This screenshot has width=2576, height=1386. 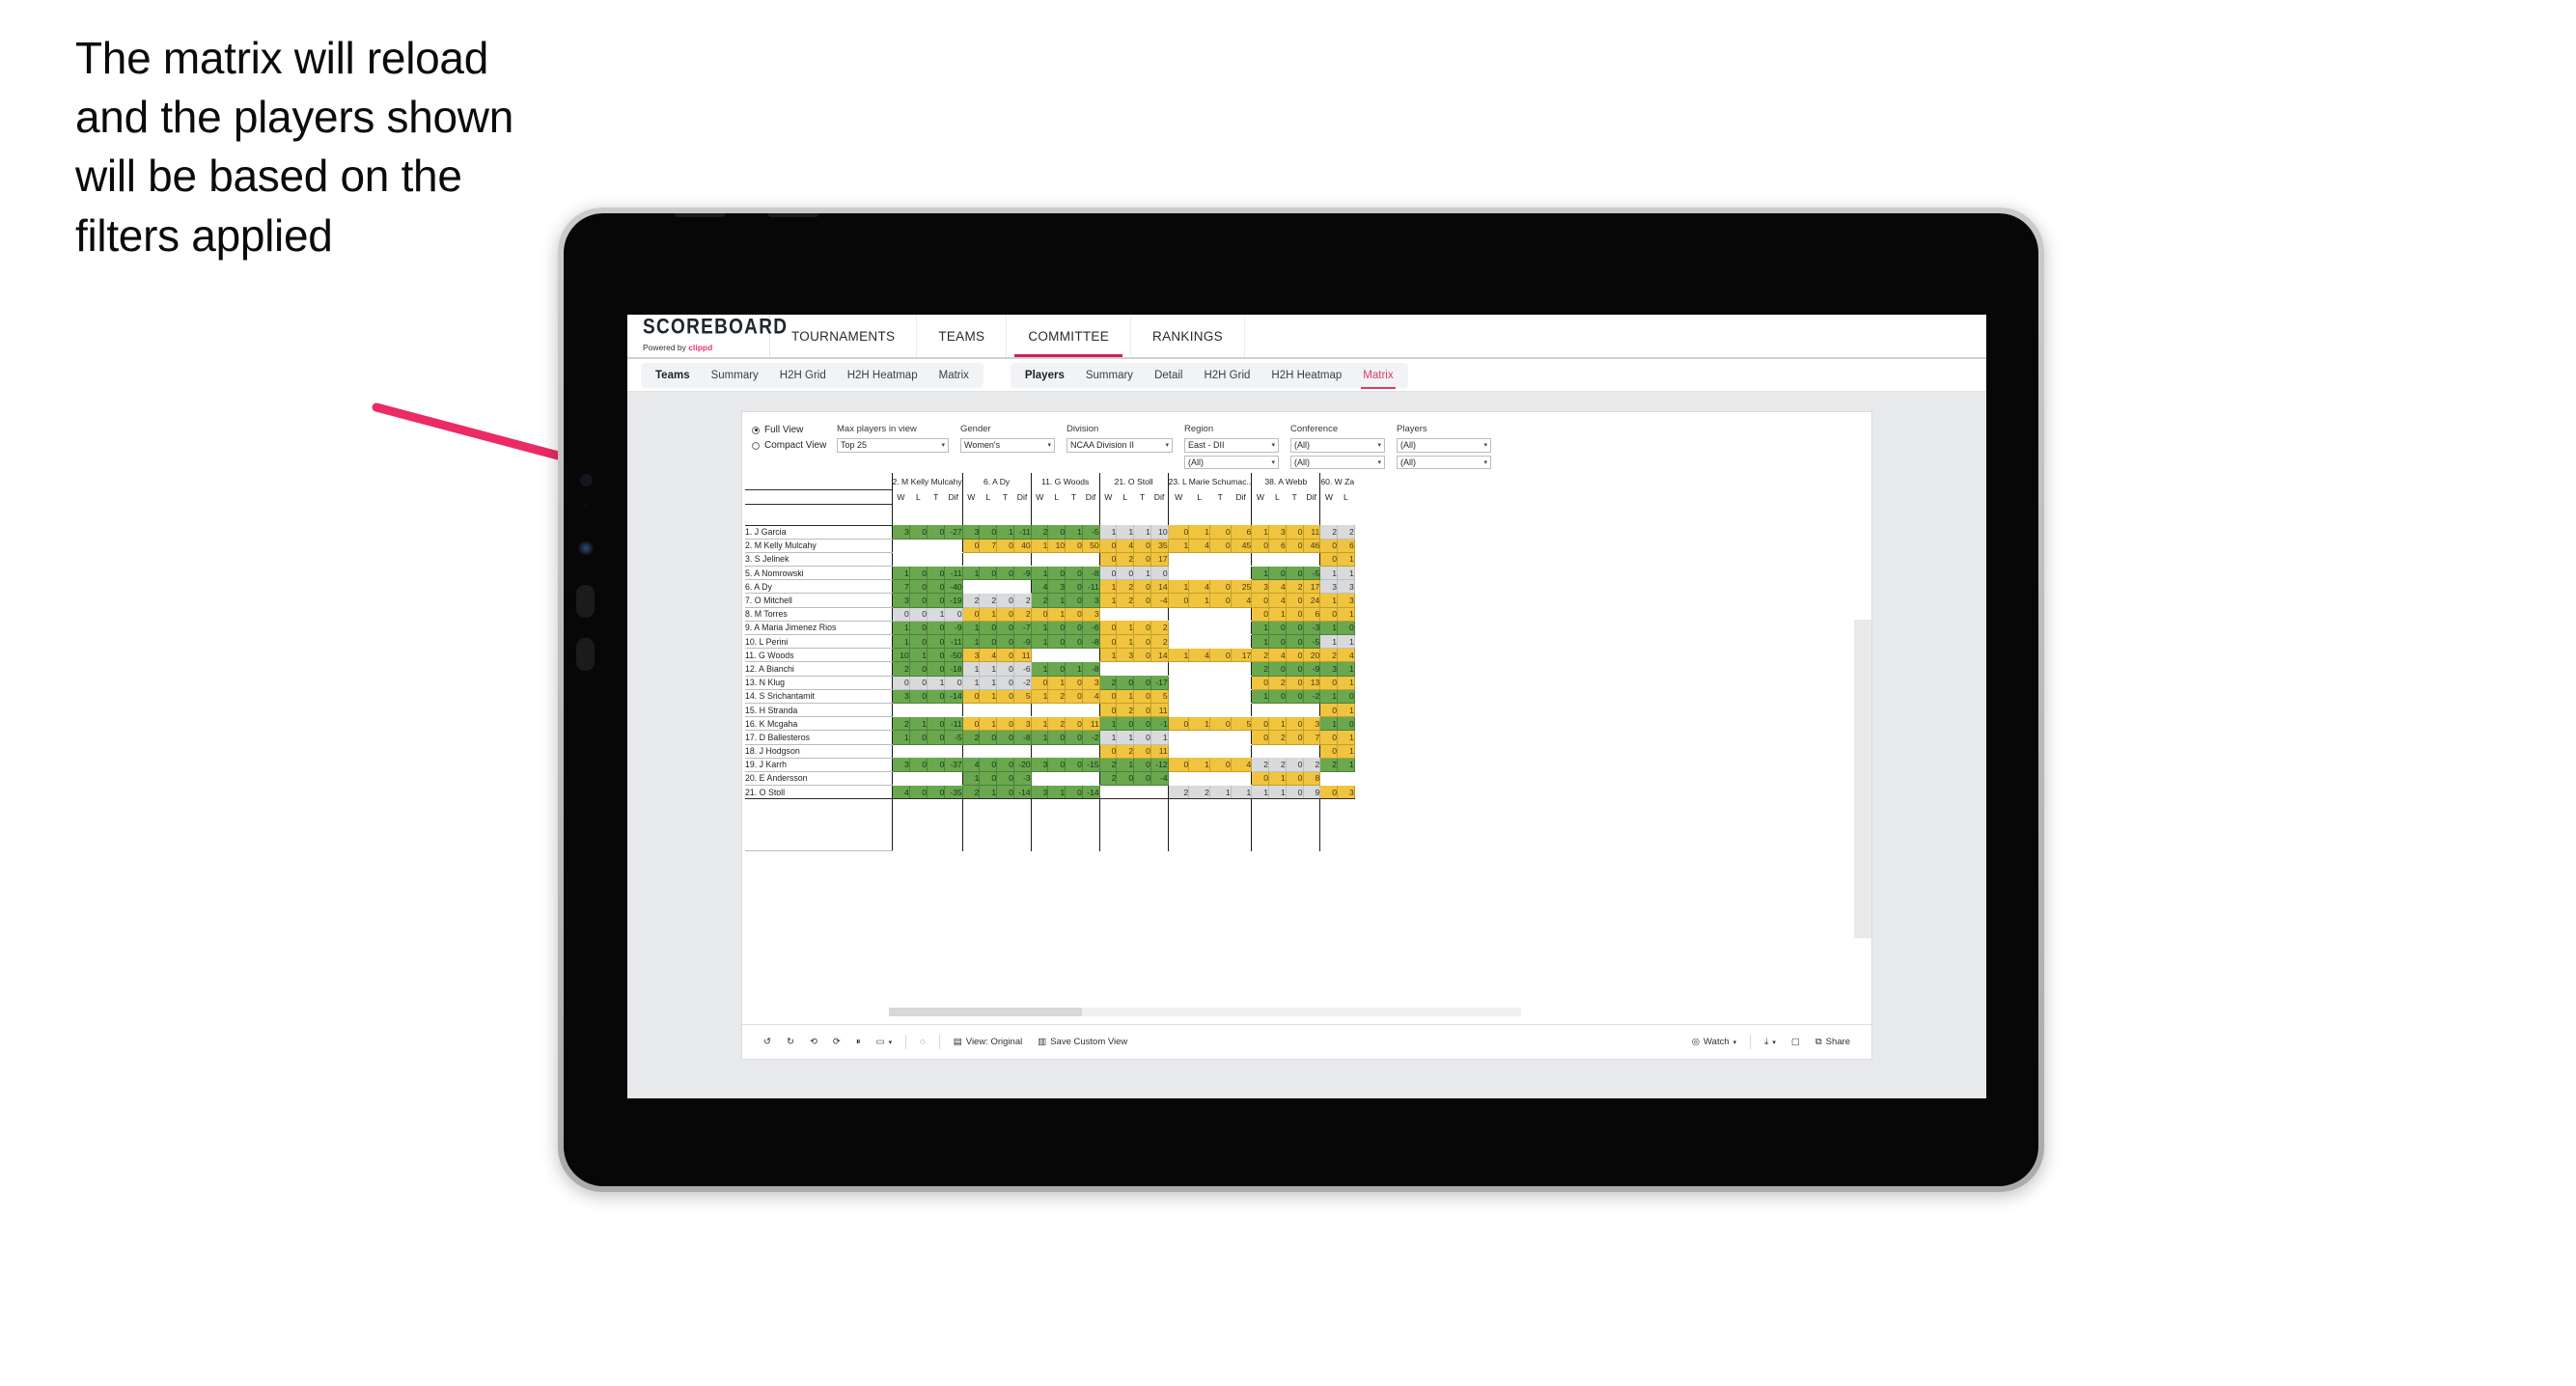 I want to click on matrix-tail-cell, so click(x=996, y=824).